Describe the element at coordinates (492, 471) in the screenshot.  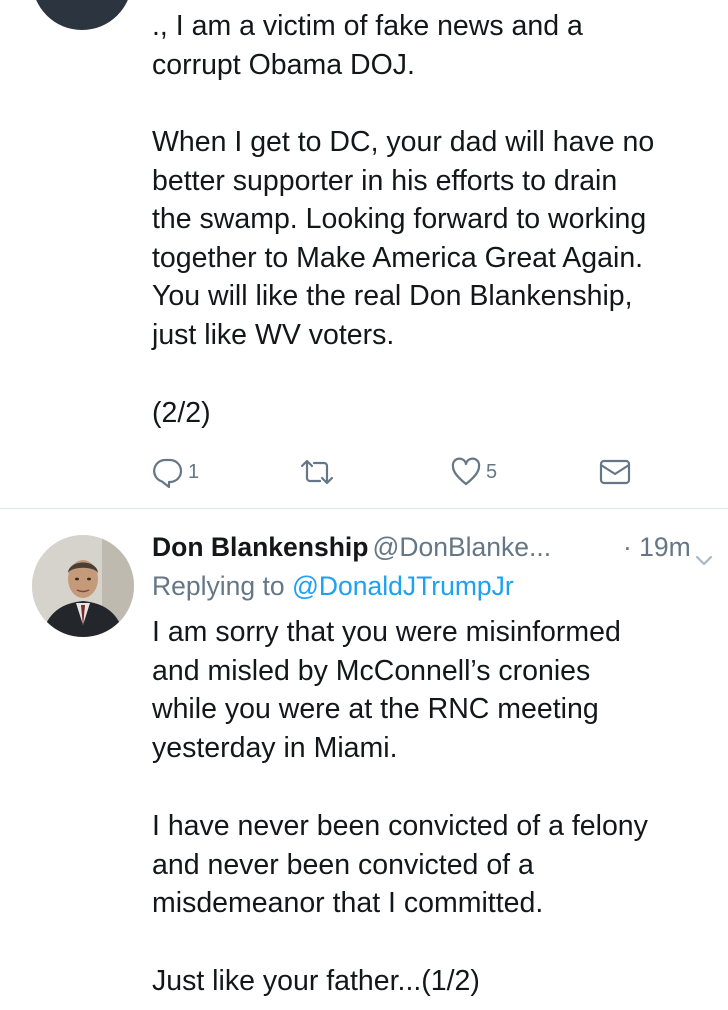
I see `like-count: 5` at that location.